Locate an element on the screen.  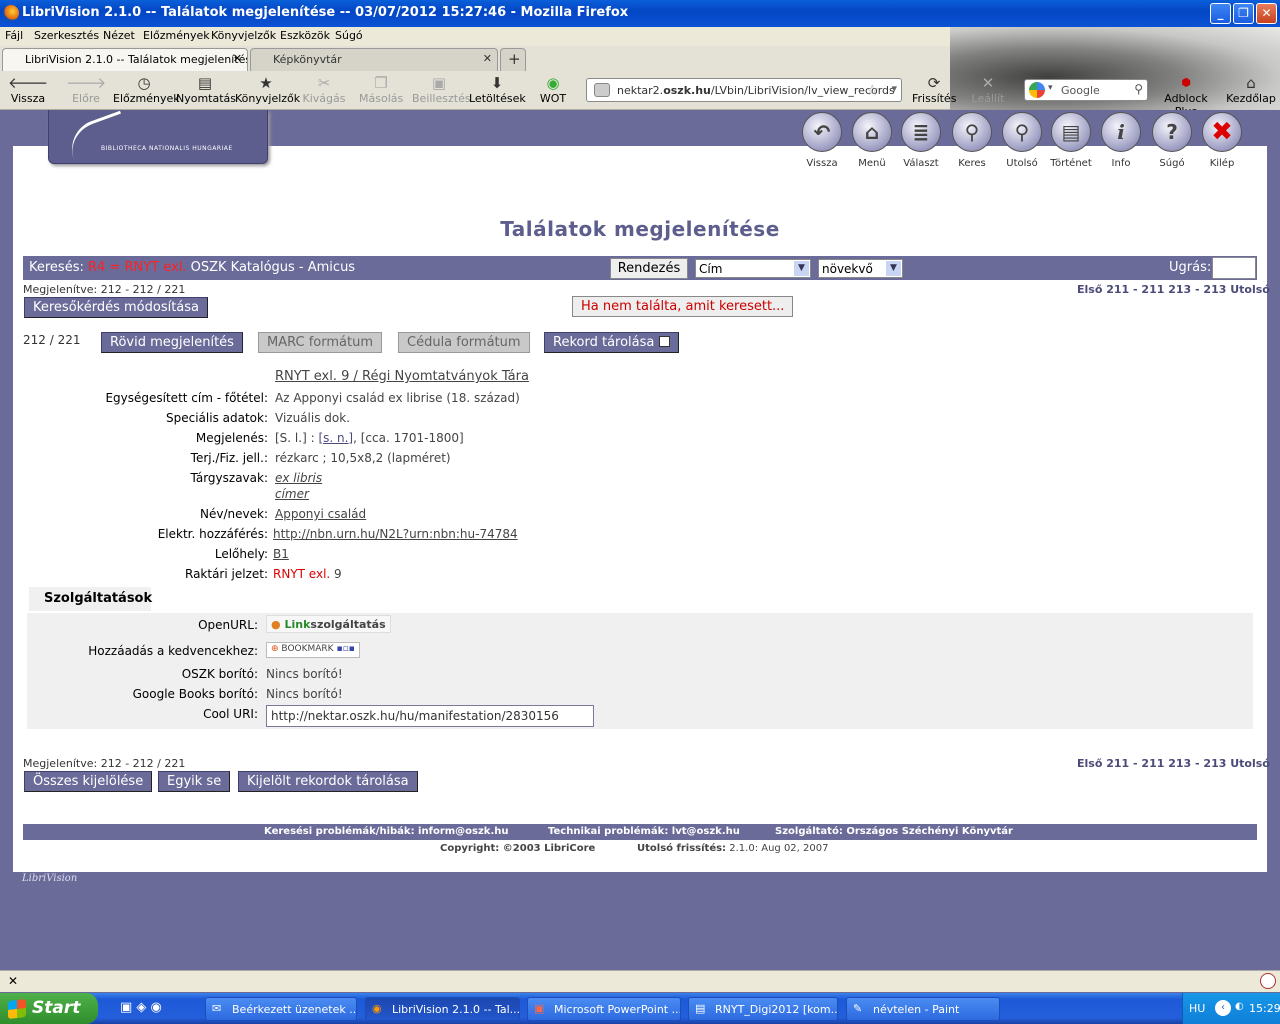
menu-tools: Eszközök is located at coordinates (305, 35).